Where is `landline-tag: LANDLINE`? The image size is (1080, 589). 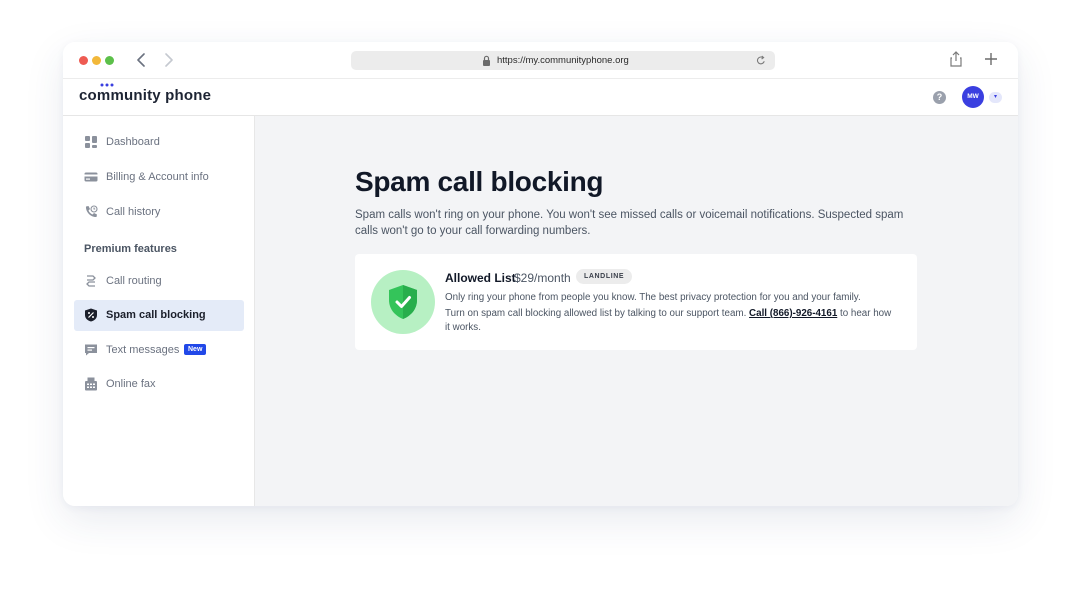
landline-tag: LANDLINE is located at coordinates (604, 276).